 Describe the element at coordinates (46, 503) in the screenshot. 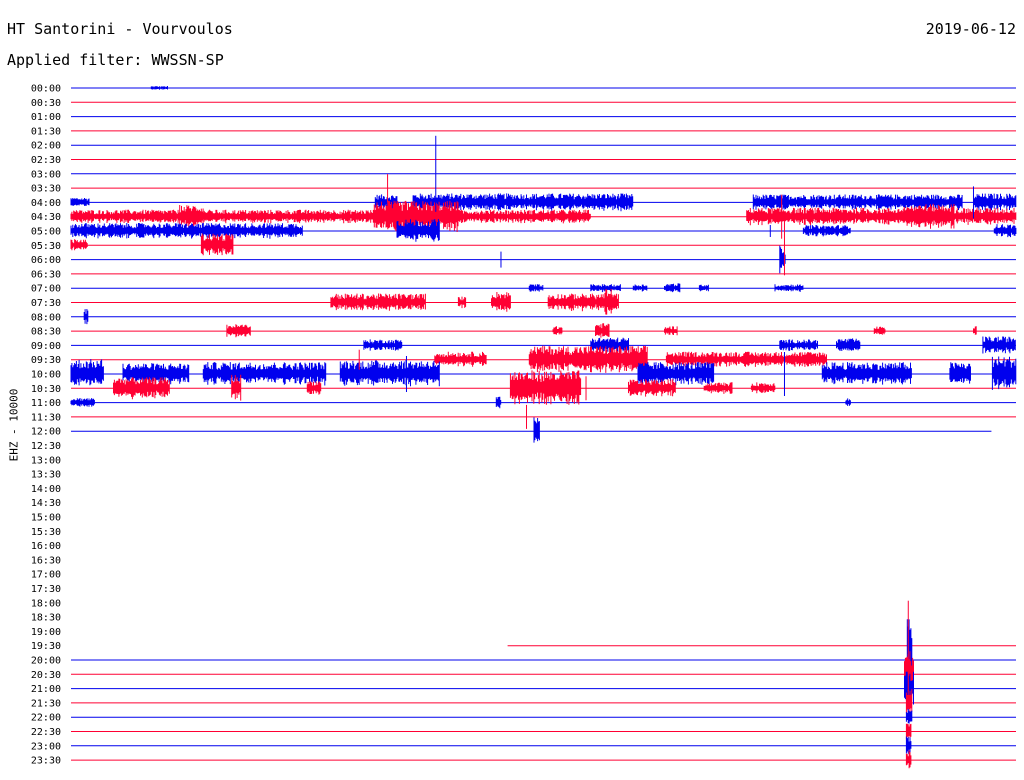

I see `row-time-label: 14:30` at that location.